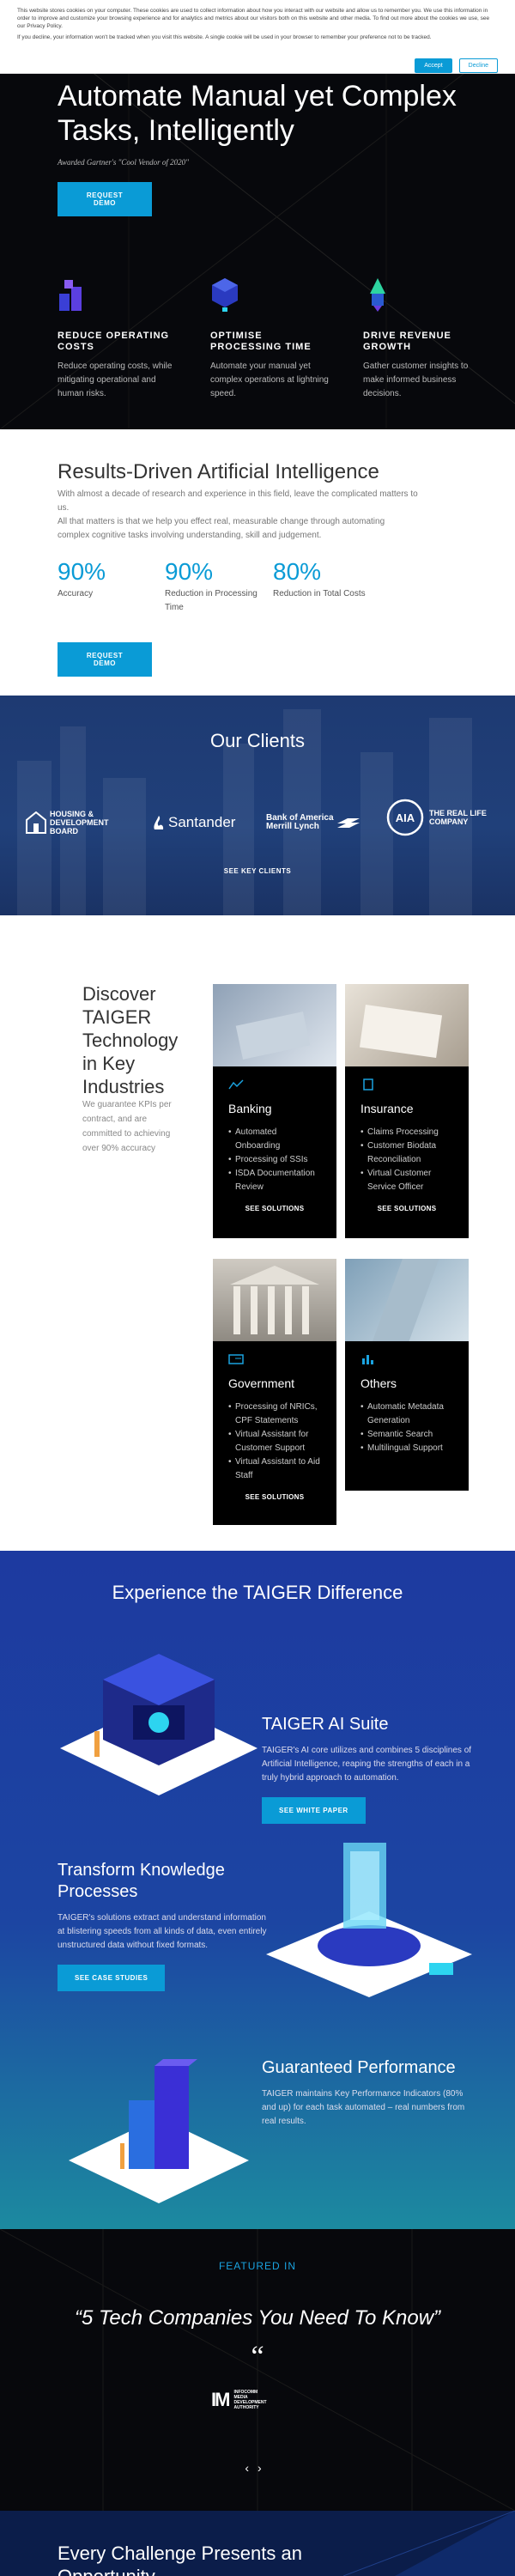  Describe the element at coordinates (406, 1414) in the screenshot. I see `card-item: Automatic Metadata Generation` at that location.